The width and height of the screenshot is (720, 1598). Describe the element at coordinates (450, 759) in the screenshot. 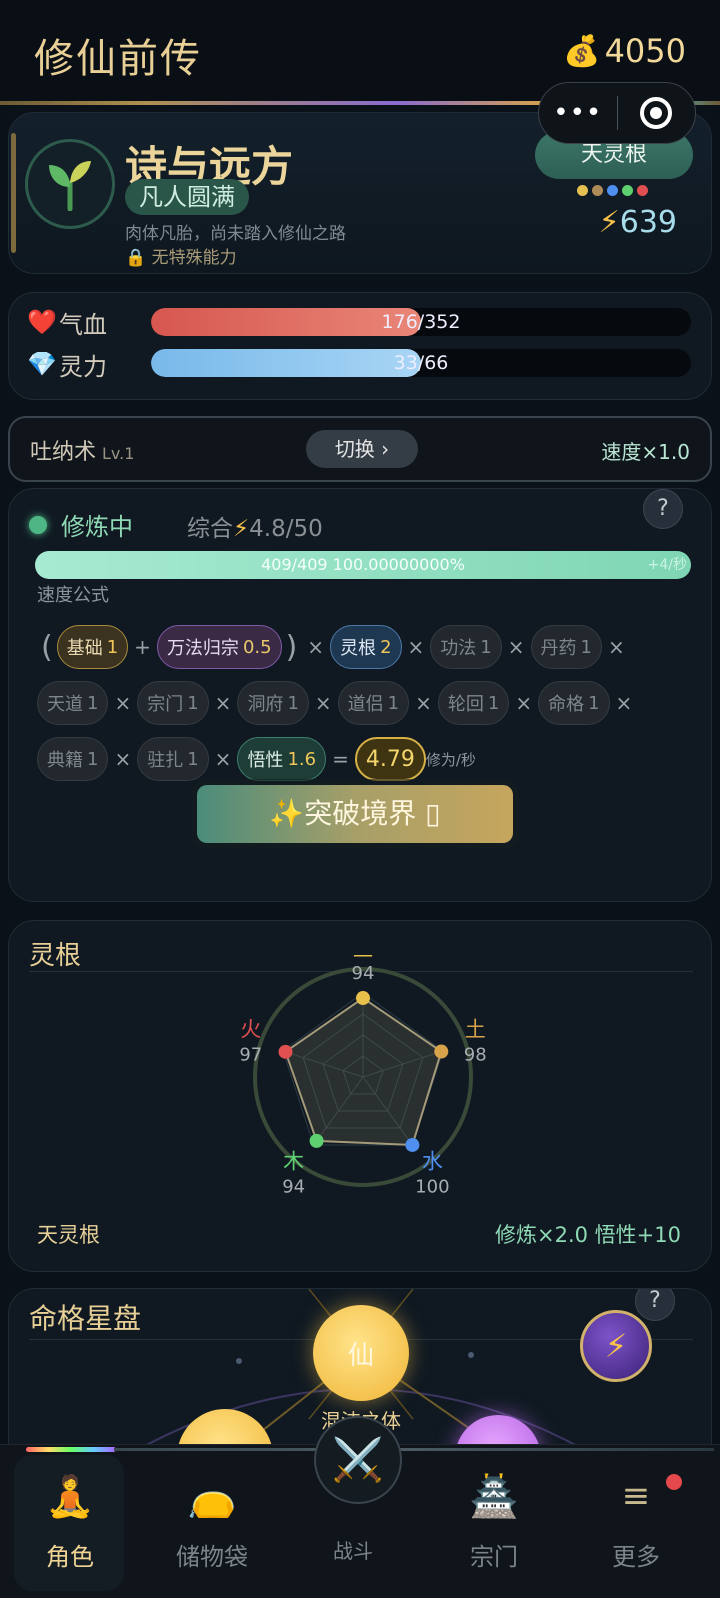

I see `speed-unit: 修为/秒` at that location.